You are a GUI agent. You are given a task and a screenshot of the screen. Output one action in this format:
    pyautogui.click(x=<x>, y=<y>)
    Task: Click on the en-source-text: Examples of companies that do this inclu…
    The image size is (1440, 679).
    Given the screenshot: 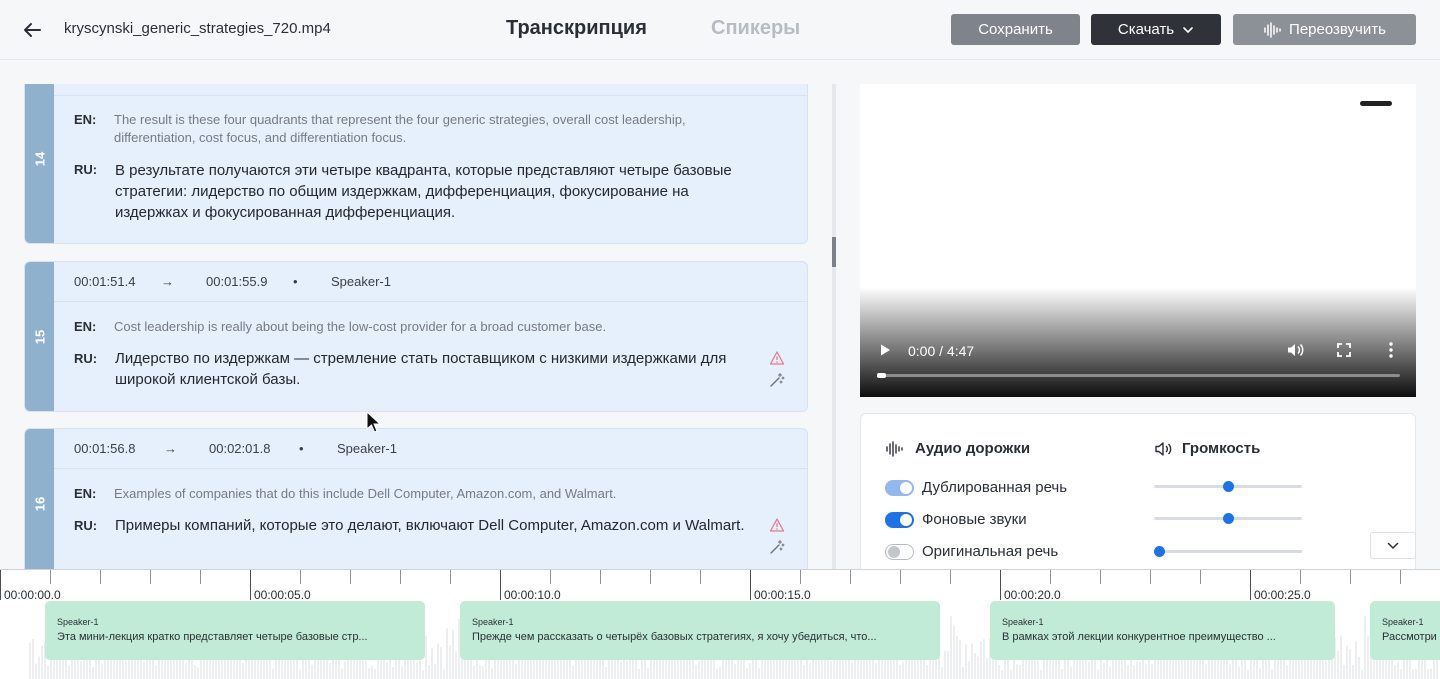 What is the action you would take?
    pyautogui.click(x=365, y=493)
    